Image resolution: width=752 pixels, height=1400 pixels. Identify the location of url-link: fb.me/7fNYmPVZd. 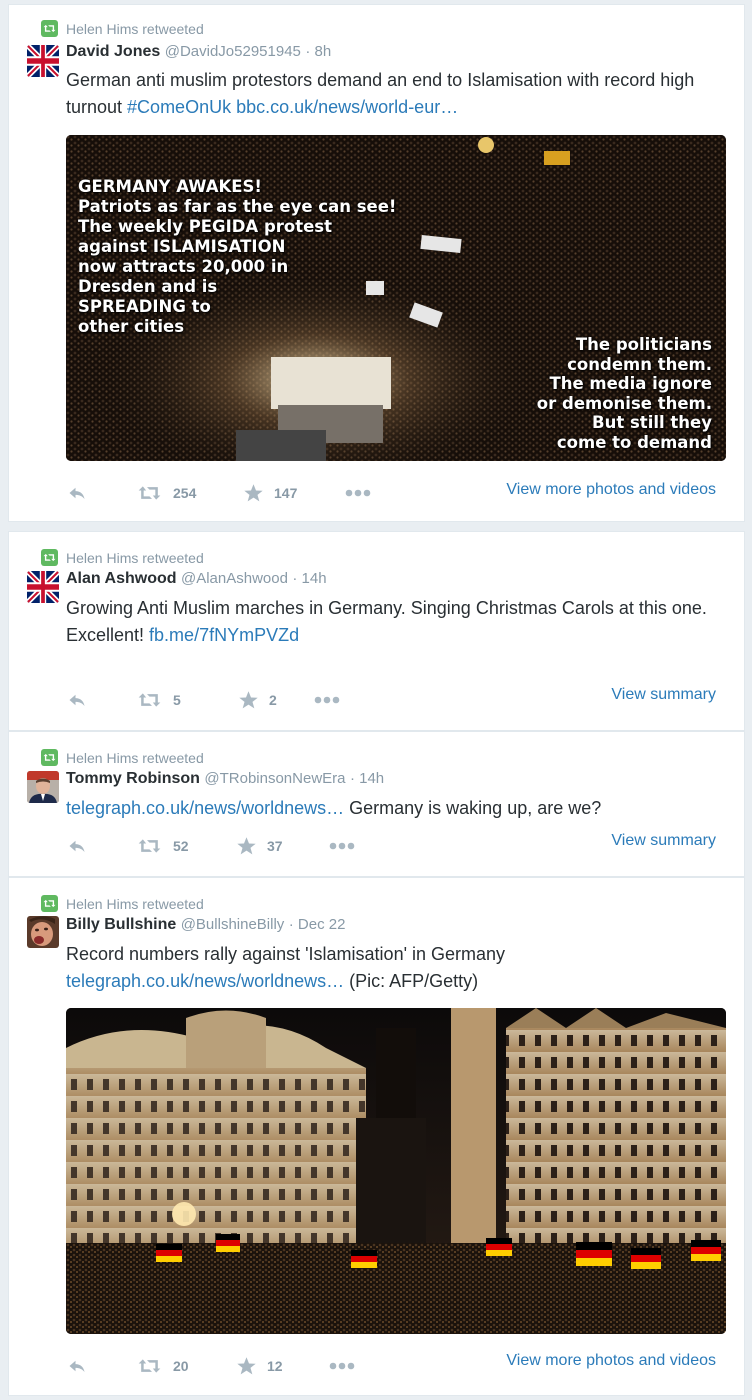
(224, 635).